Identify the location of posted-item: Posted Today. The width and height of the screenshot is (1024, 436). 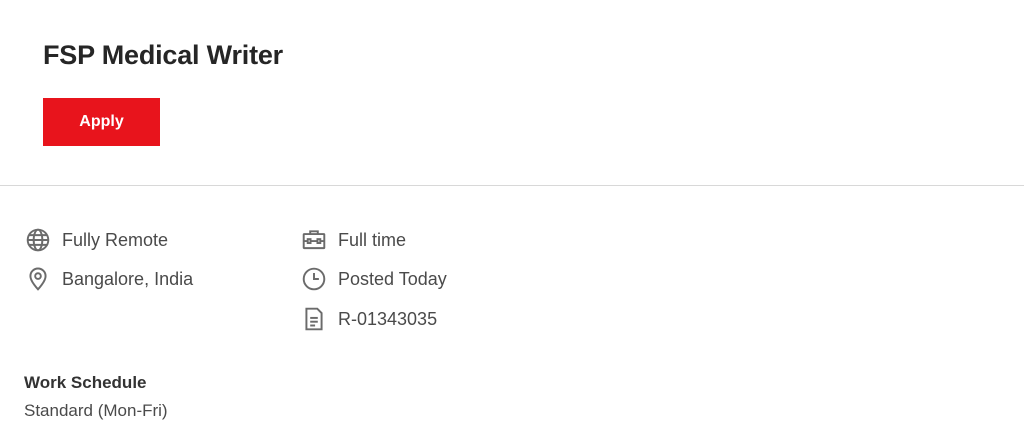
(374, 279).